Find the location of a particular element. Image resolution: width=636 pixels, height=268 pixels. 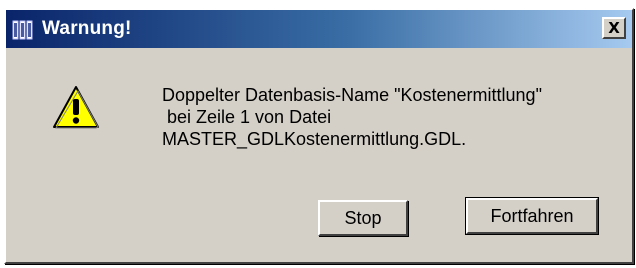

message-line: MASTER_GDLKostenermittlung.GDL. is located at coordinates (314, 139).